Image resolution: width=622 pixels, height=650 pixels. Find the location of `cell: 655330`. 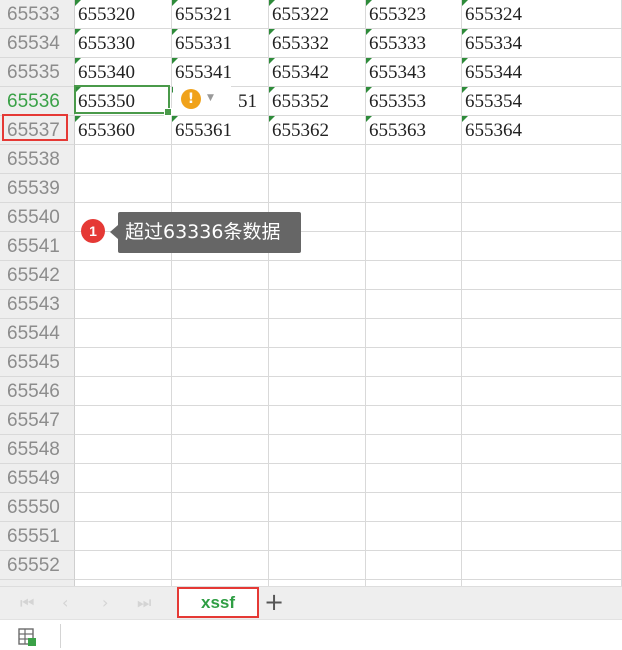

cell: 655330 is located at coordinates (123, 43).